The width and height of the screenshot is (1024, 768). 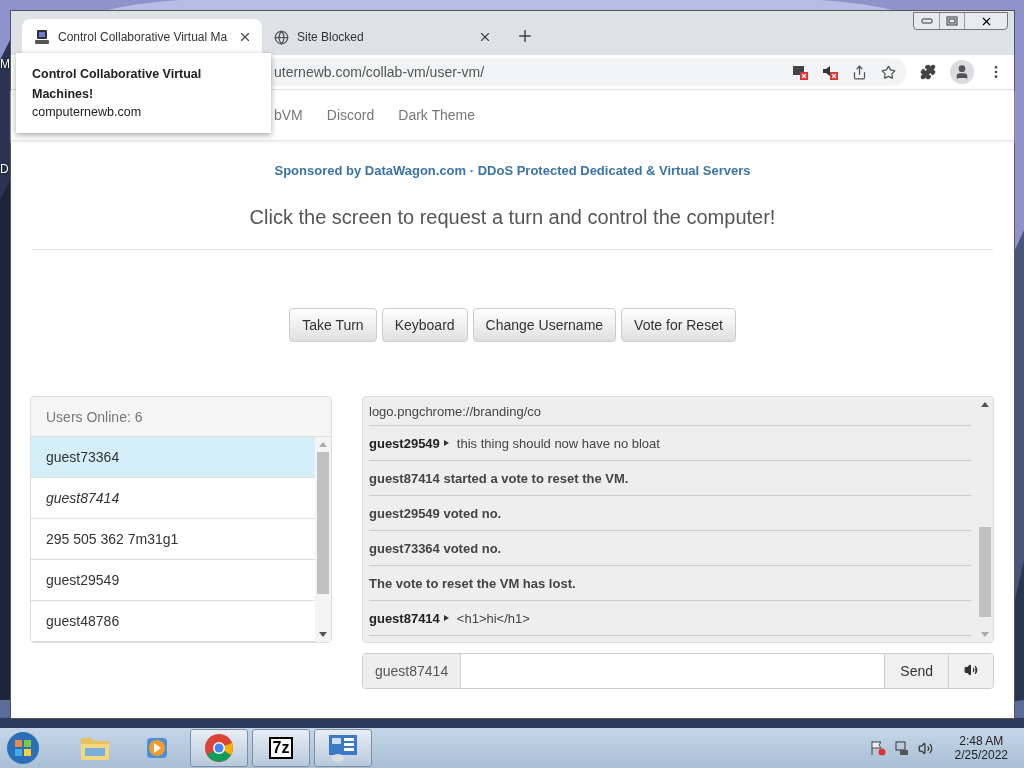 I want to click on start-button, so click(x=23, y=748).